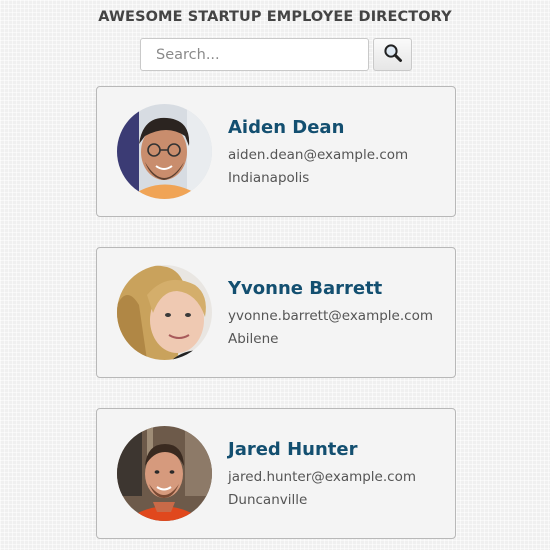 This screenshot has width=550, height=550. What do you see at coordinates (269, 178) in the screenshot?
I see `employee-city: Indianapolis` at bounding box center [269, 178].